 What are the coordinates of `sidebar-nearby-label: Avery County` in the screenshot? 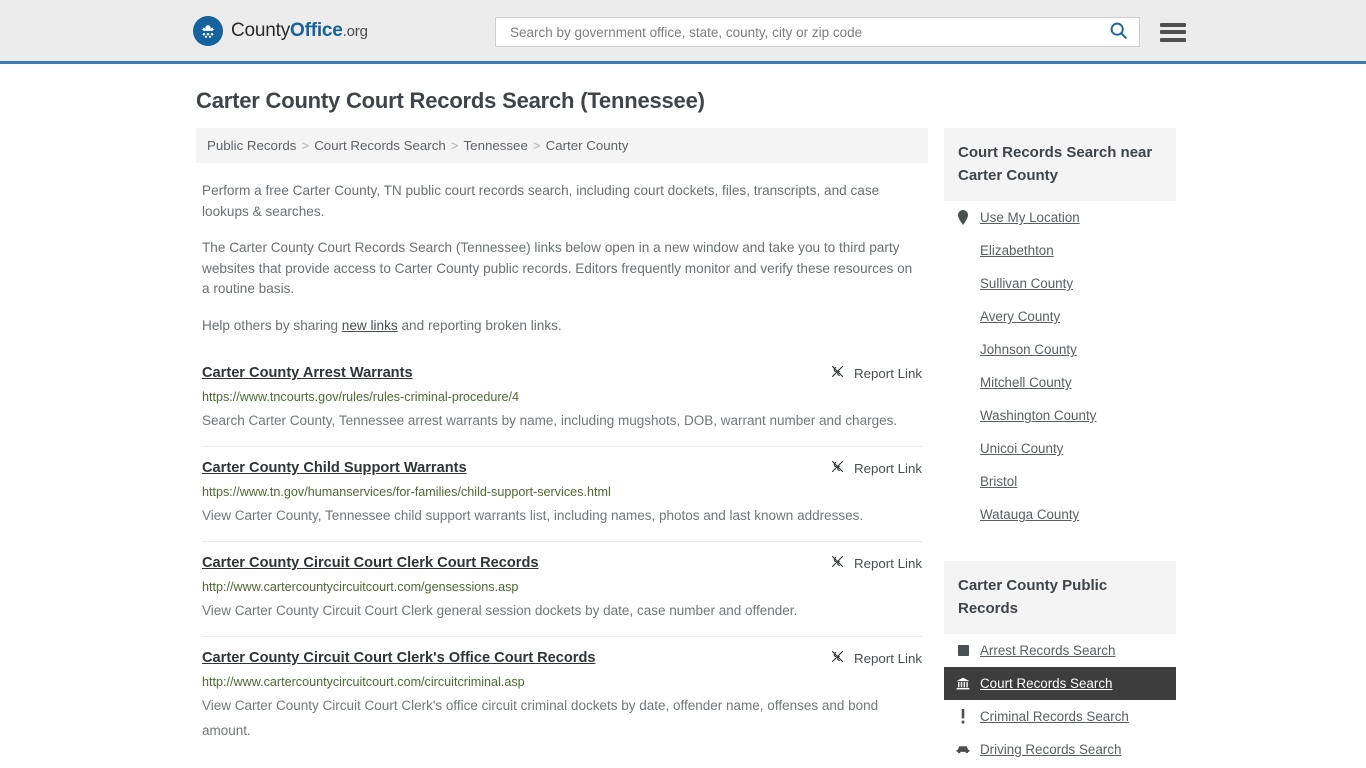 It's located at (1020, 316).